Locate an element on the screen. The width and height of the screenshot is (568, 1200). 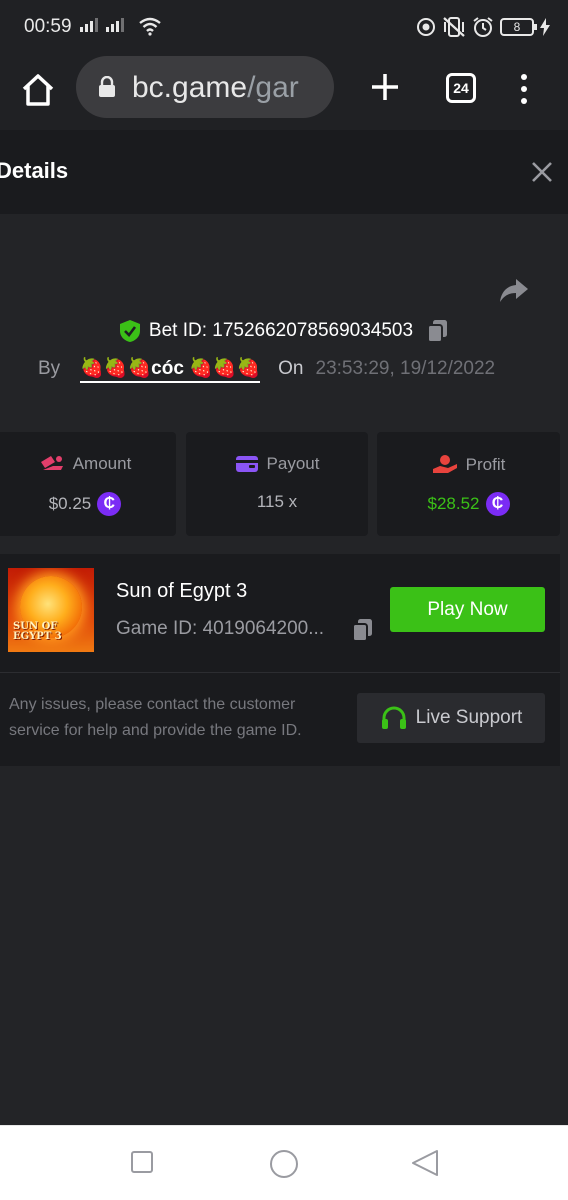
tab-switcher-button: 24 is located at coordinates (461, 88).